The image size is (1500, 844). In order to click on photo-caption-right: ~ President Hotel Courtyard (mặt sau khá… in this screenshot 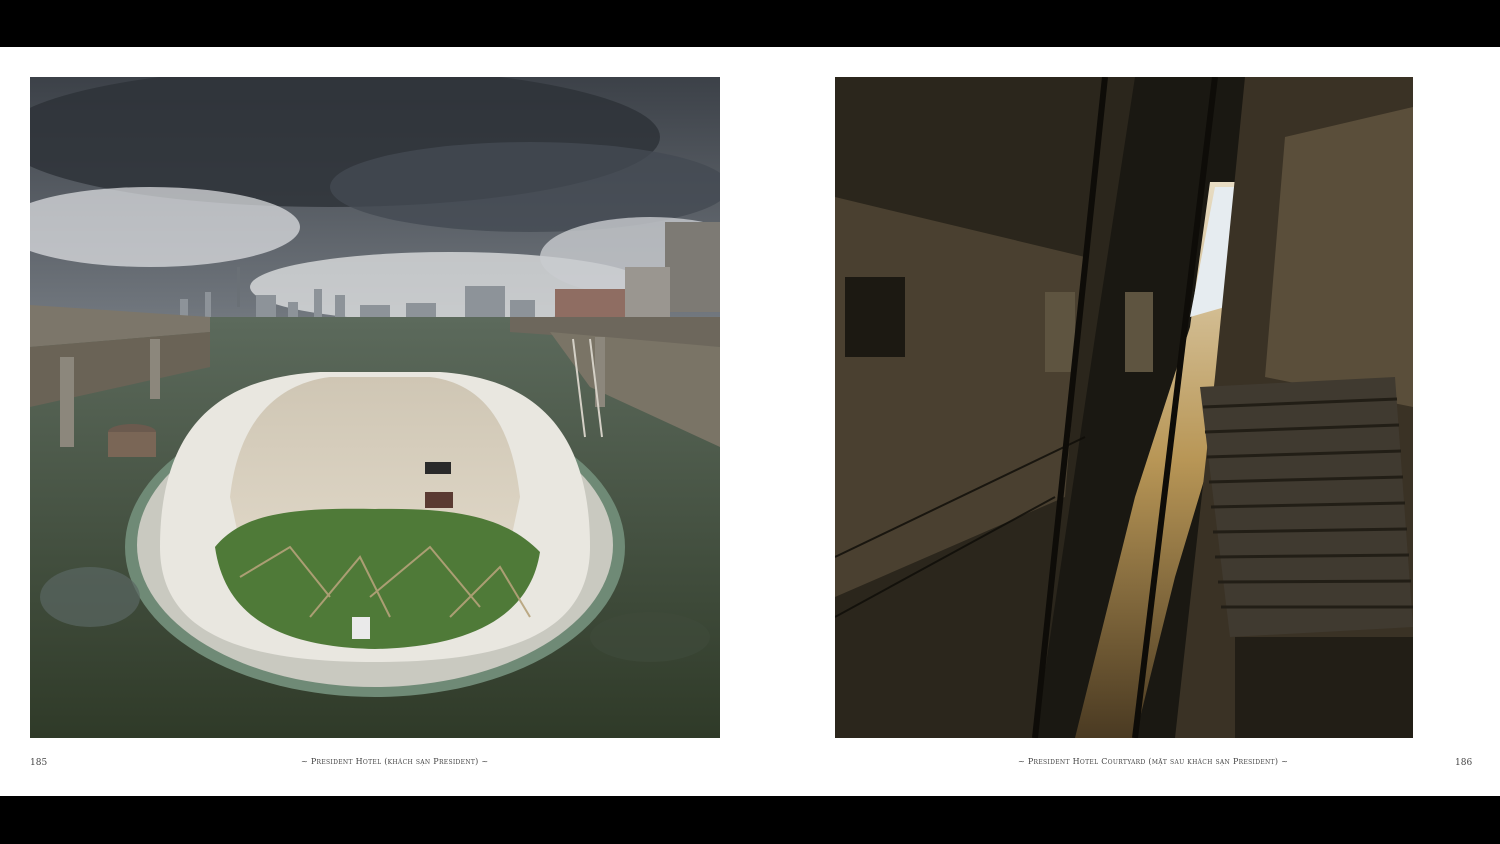, I will do `click(1153, 761)`.